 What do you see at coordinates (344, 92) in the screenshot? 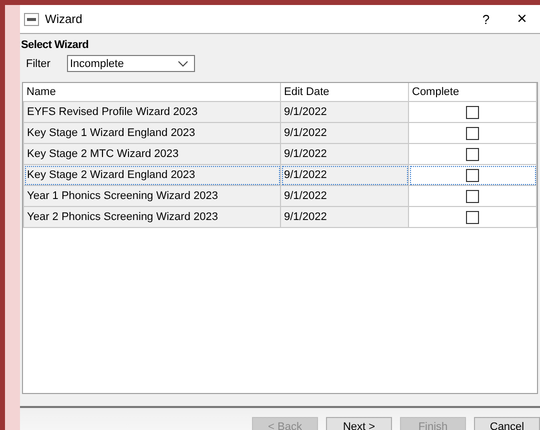
I see `column-header: Edit Date` at bounding box center [344, 92].